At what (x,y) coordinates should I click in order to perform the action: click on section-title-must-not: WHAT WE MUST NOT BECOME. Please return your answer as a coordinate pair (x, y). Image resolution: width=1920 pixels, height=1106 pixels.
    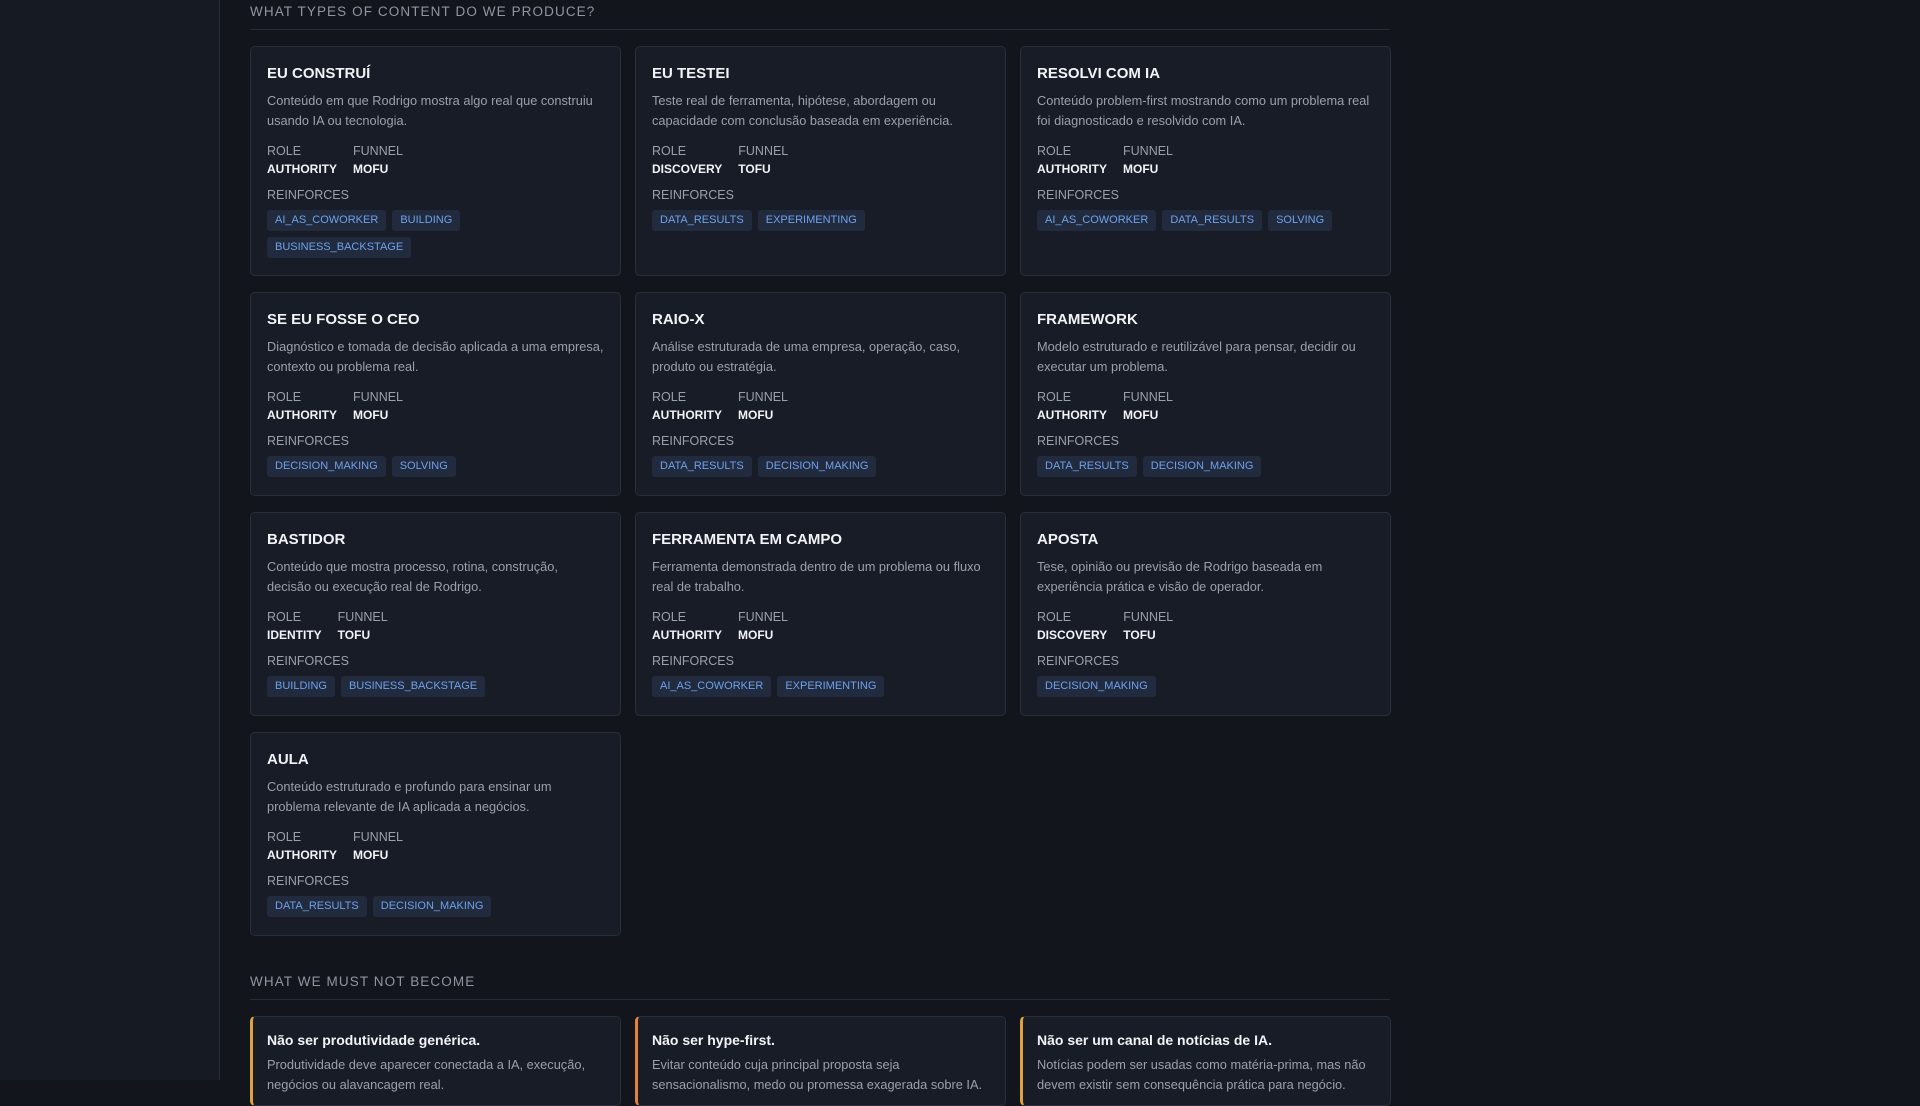
    Looking at the image, I should click on (820, 987).